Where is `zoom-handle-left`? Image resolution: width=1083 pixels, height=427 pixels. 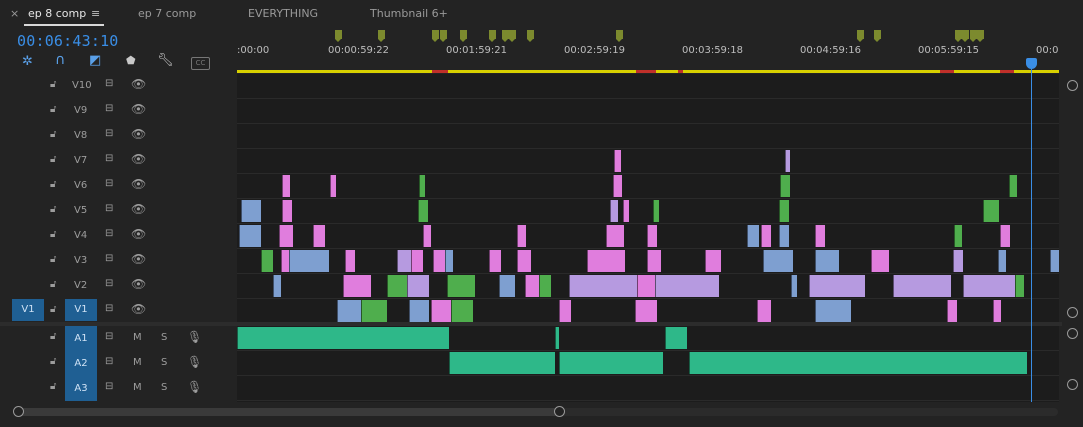 zoom-handle-left is located at coordinates (18, 411).